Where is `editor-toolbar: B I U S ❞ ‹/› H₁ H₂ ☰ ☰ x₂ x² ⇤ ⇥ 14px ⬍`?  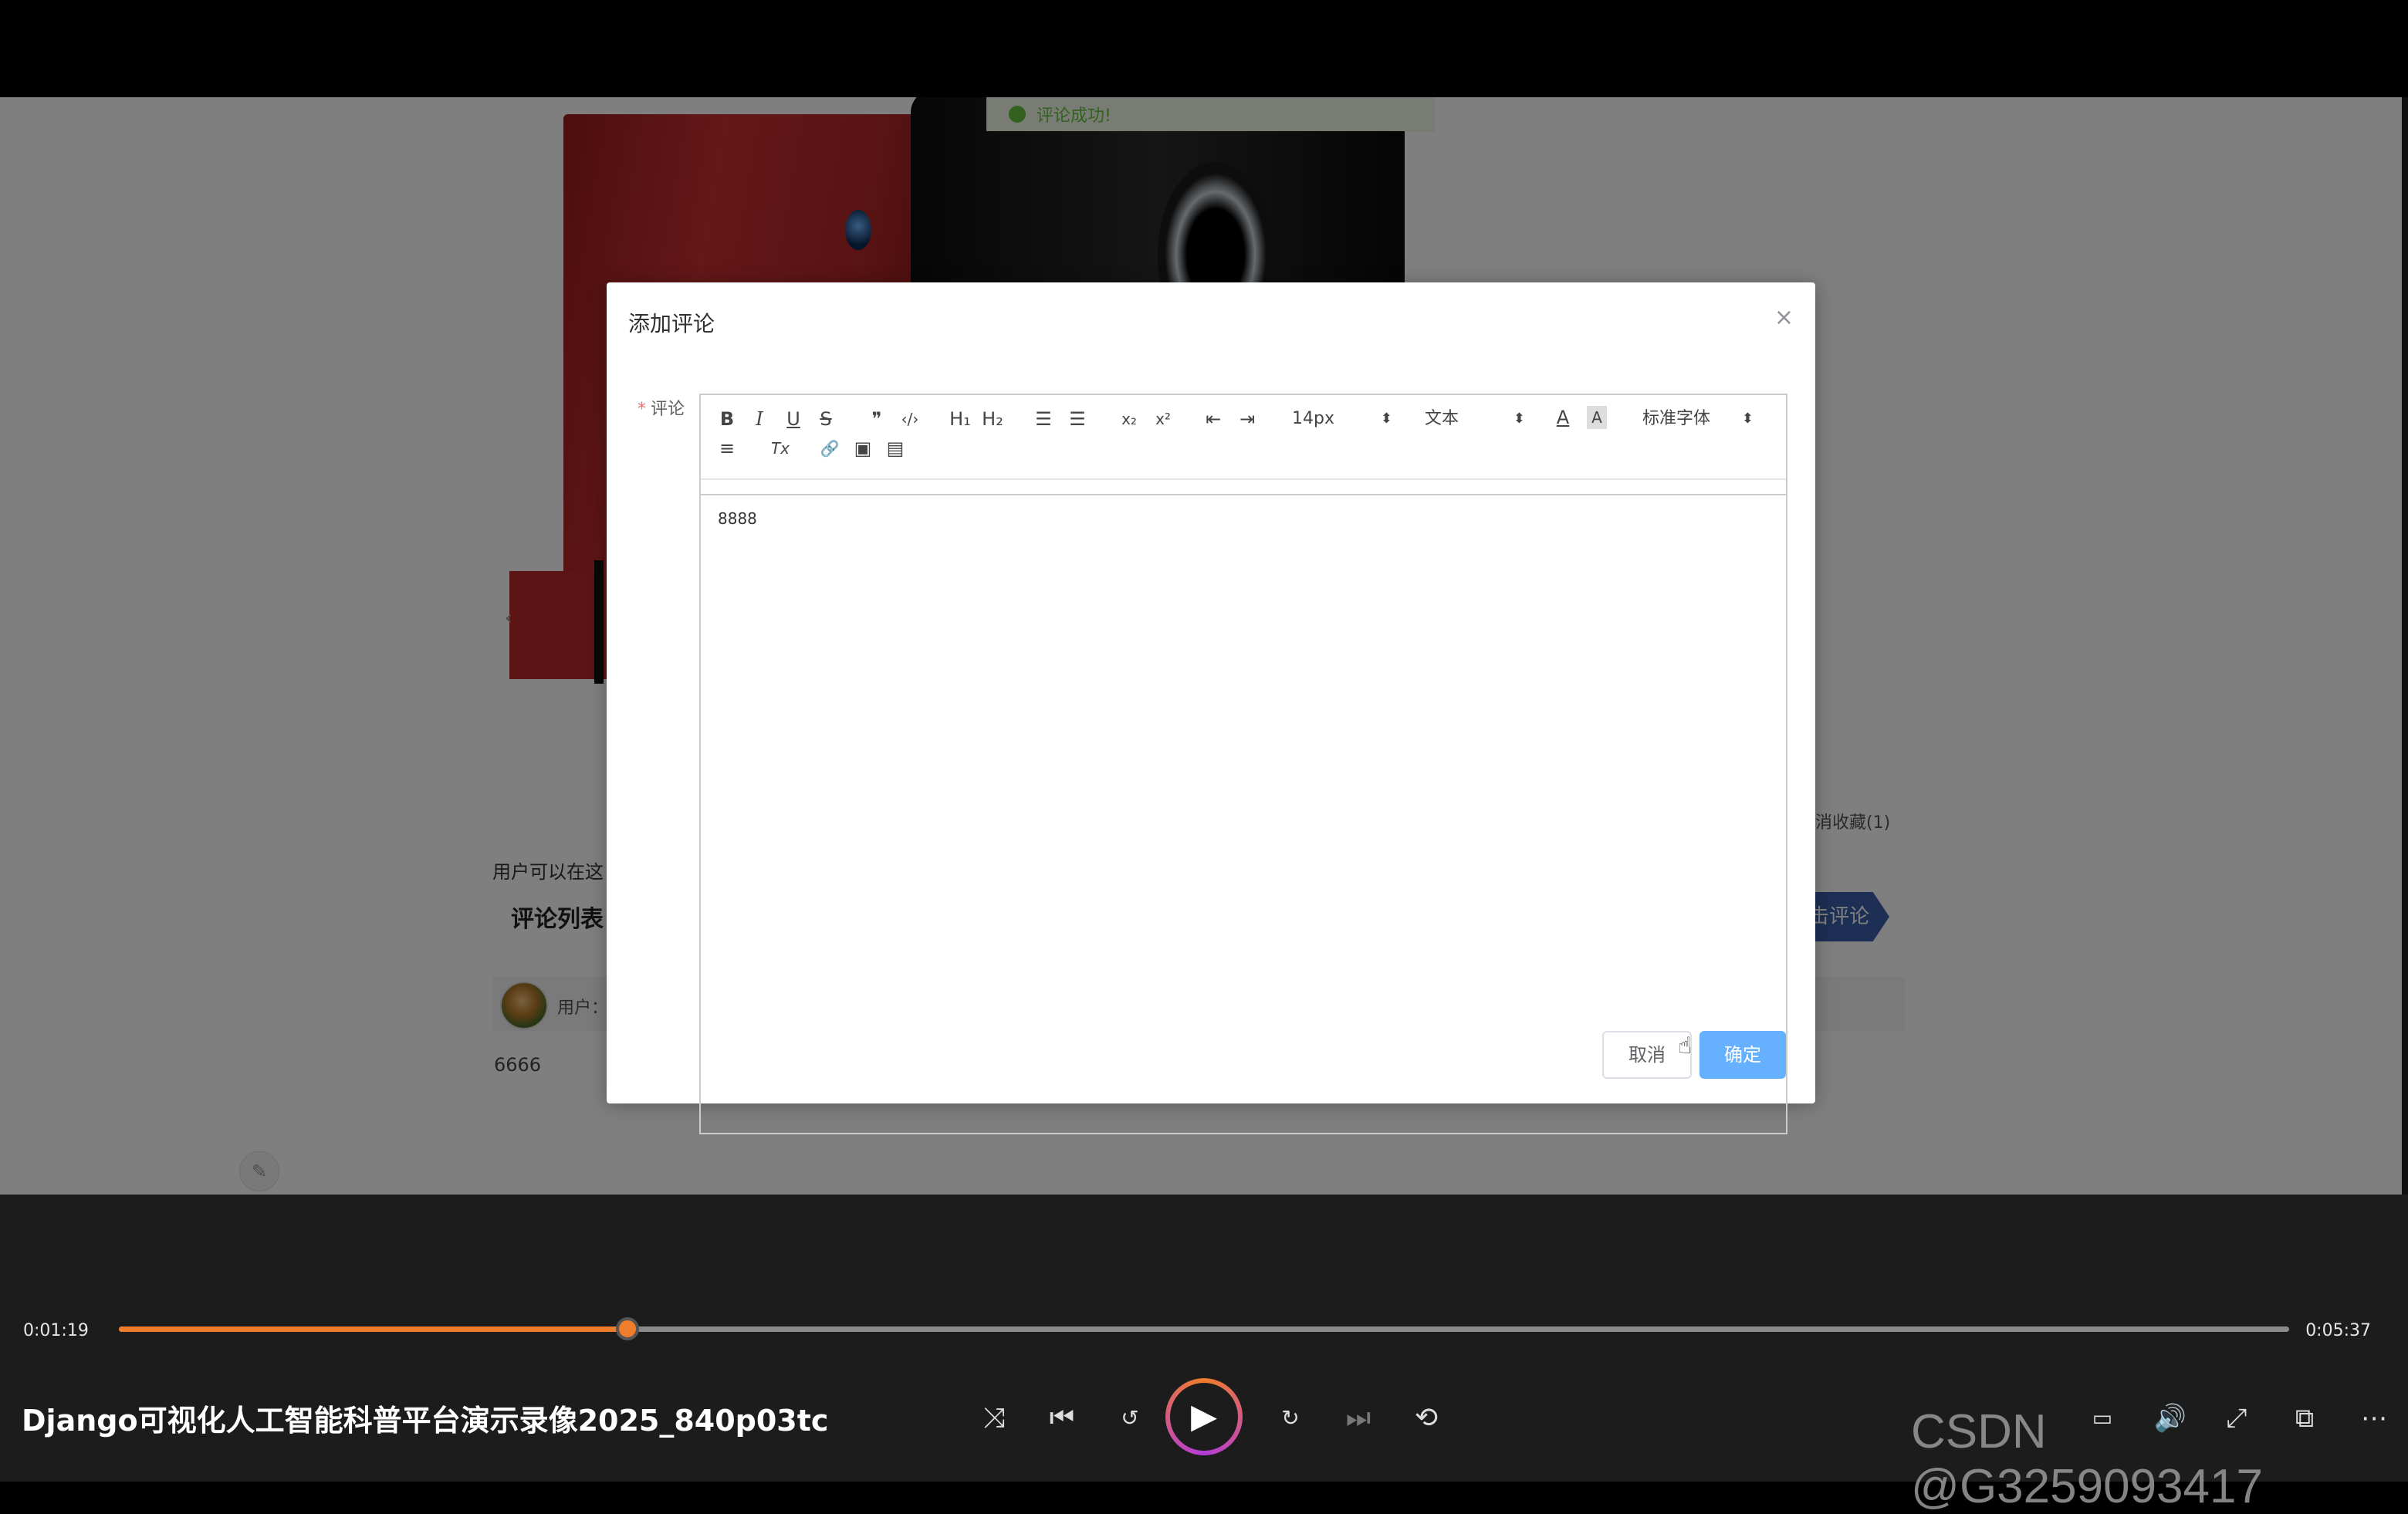 editor-toolbar: B I U S ❞ ‹/› H₁ H₂ ☰ ☰ x₂ x² ⇤ ⇥ 14px ⬍ is located at coordinates (1243, 445).